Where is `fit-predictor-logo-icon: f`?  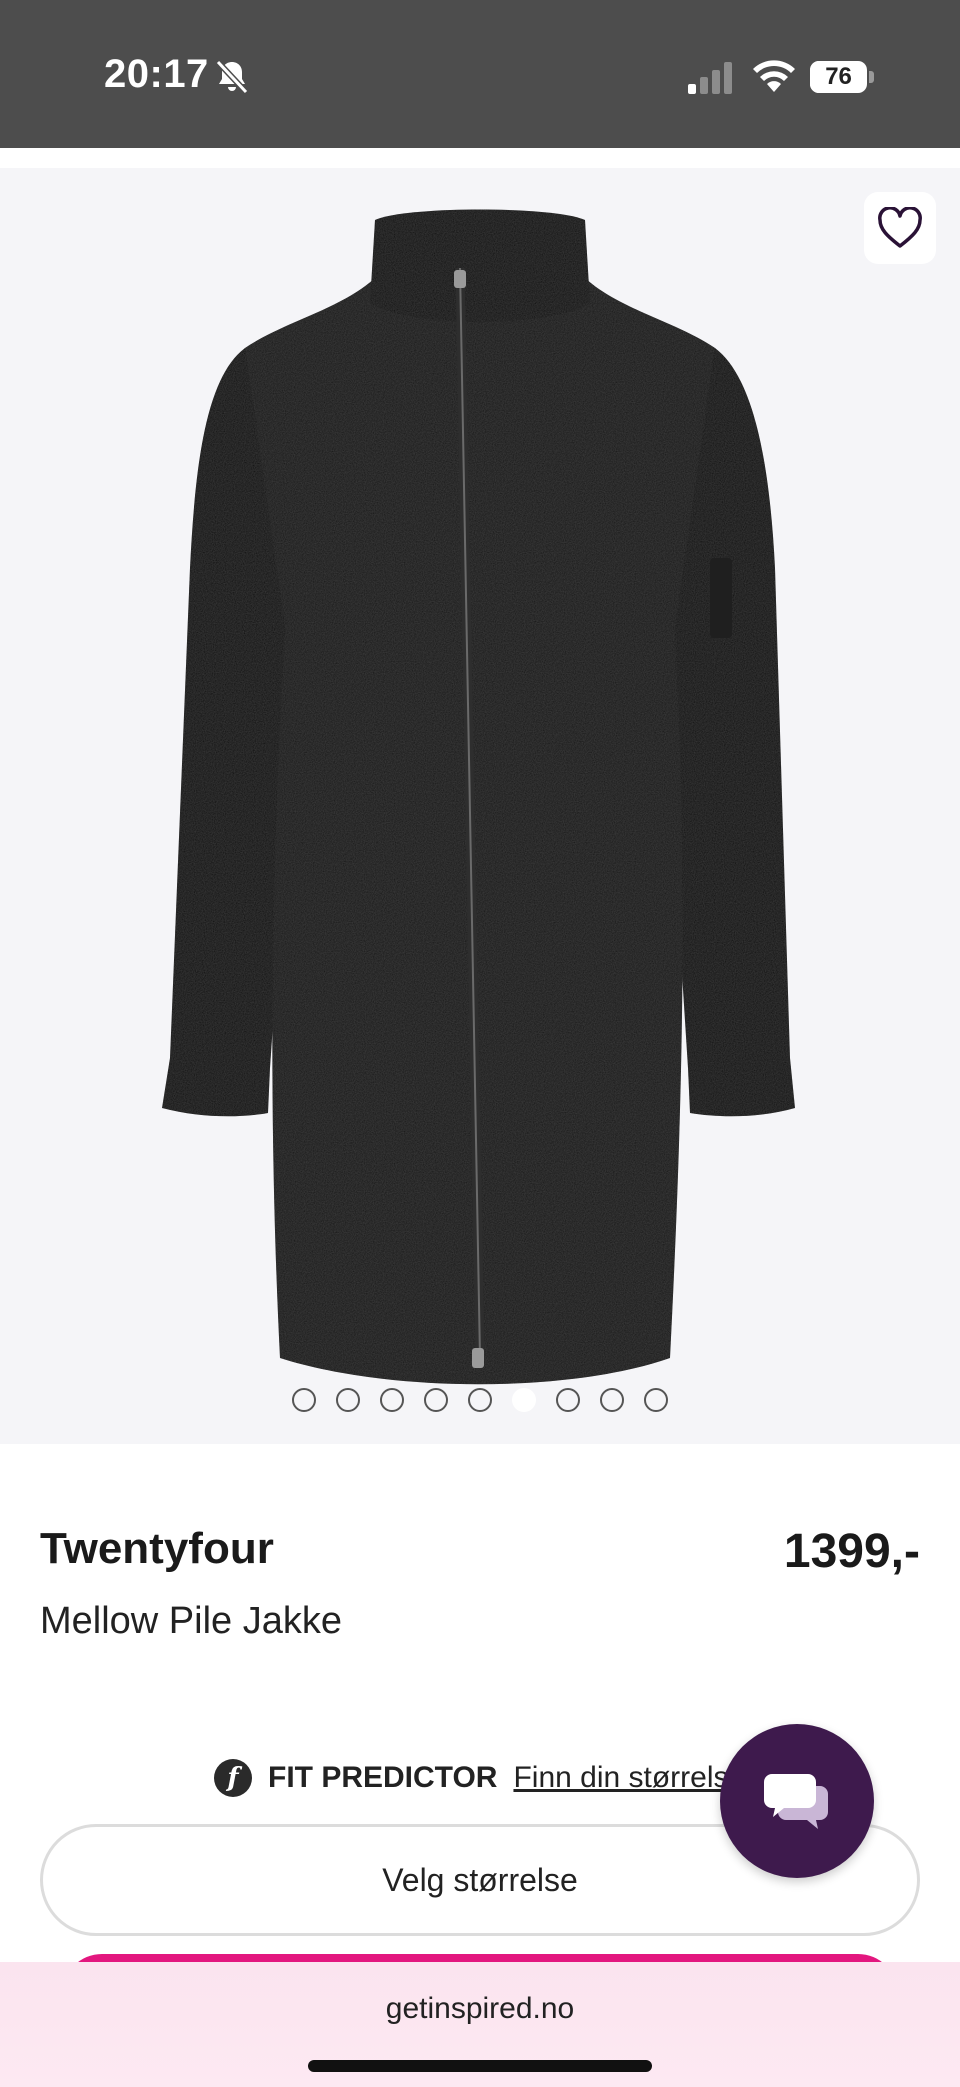 fit-predictor-logo-icon: f is located at coordinates (233, 1778).